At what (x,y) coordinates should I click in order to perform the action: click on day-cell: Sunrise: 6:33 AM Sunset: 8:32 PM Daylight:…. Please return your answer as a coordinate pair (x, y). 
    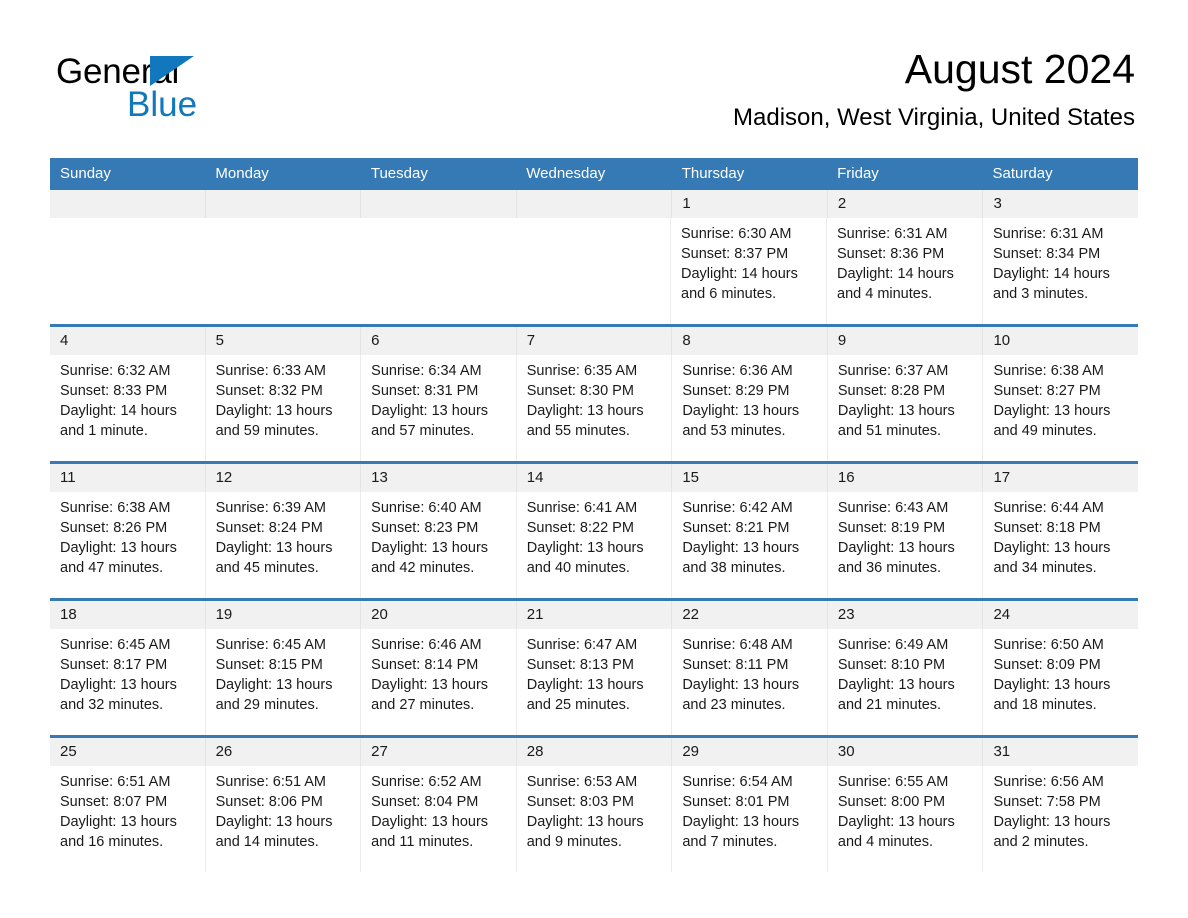
    Looking at the image, I should click on (282, 408).